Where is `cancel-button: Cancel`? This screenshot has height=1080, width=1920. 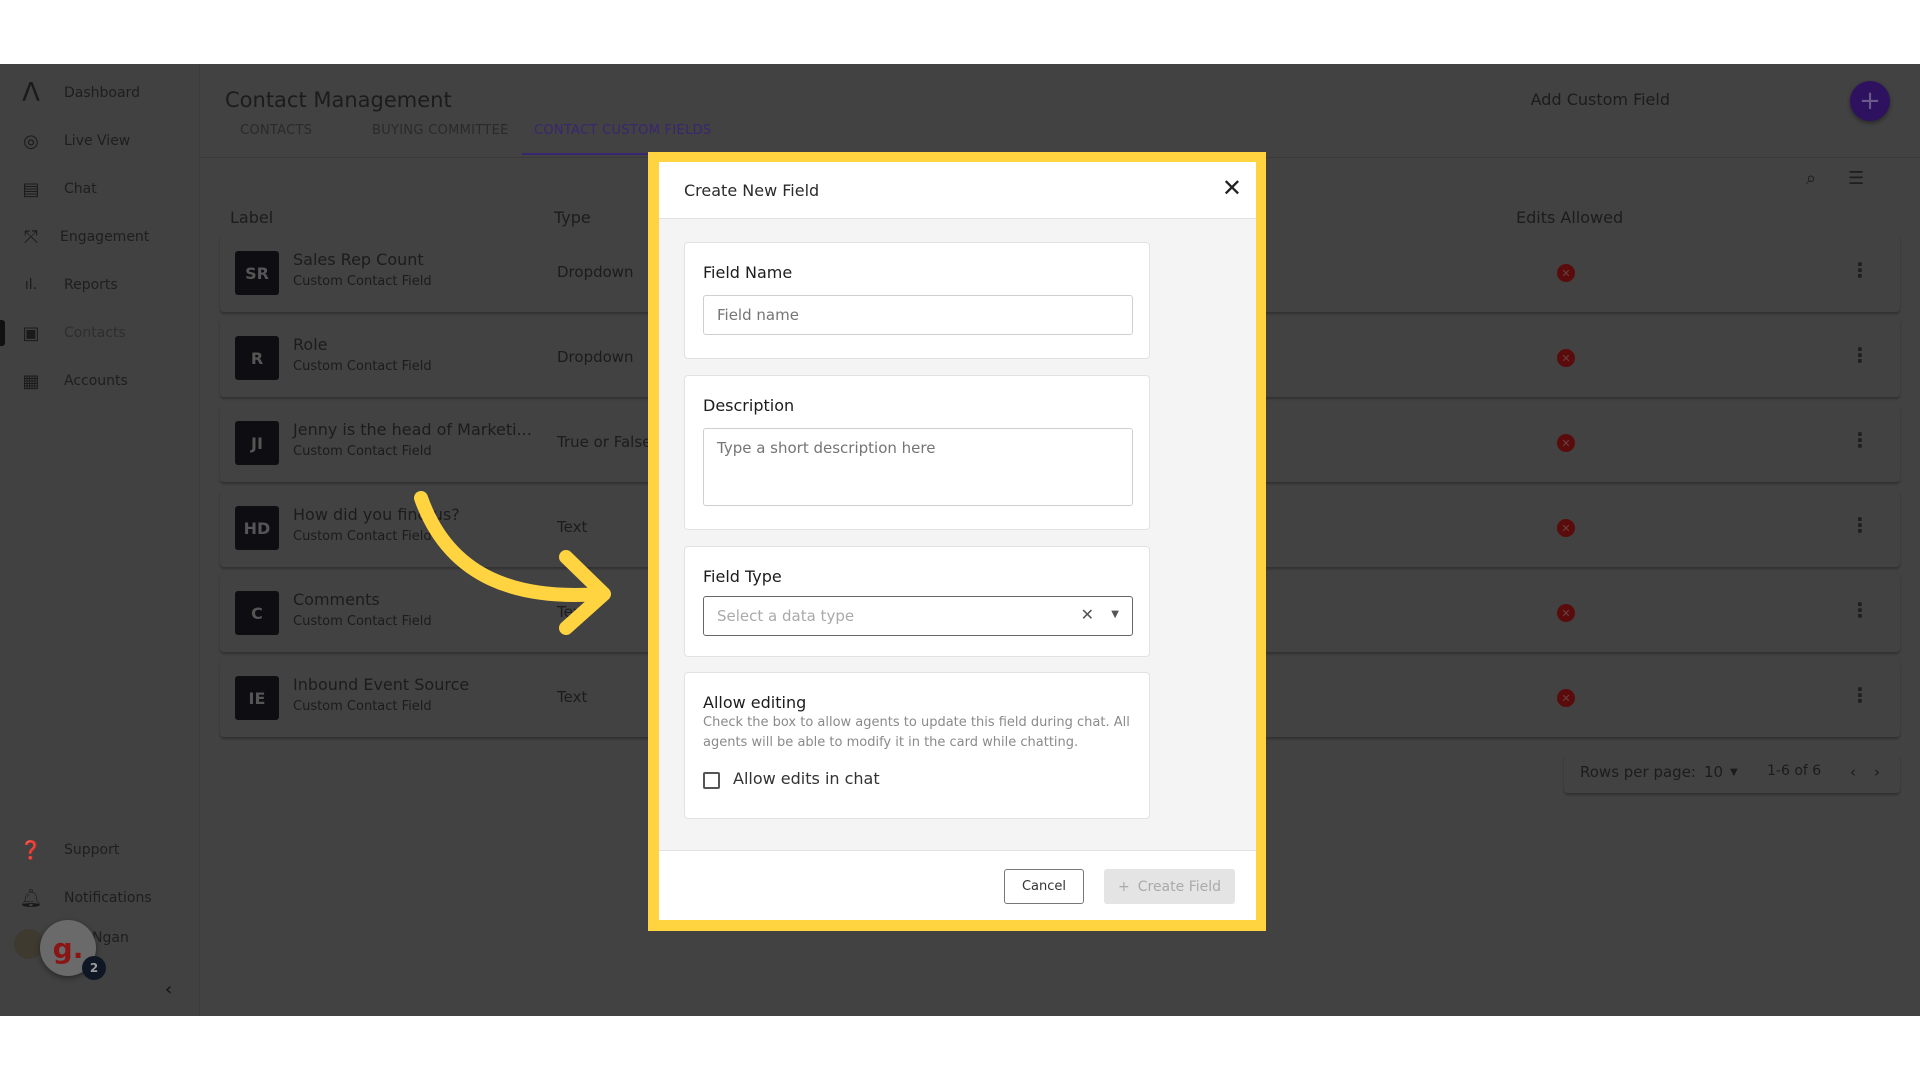 cancel-button: Cancel is located at coordinates (1044, 886).